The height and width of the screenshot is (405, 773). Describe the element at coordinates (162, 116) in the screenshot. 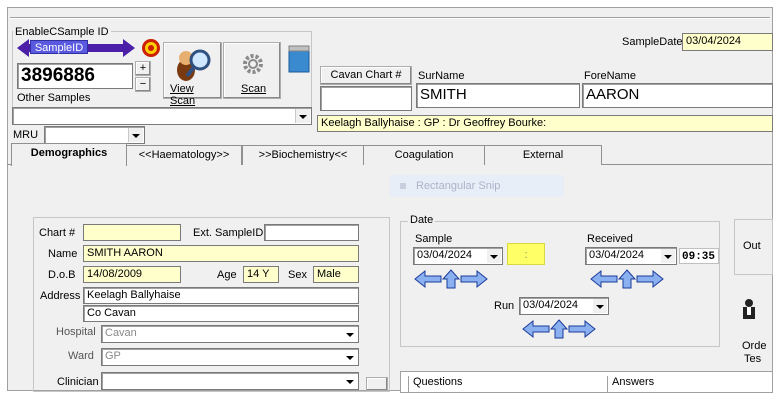

I see `other-samples-dropdown` at that location.